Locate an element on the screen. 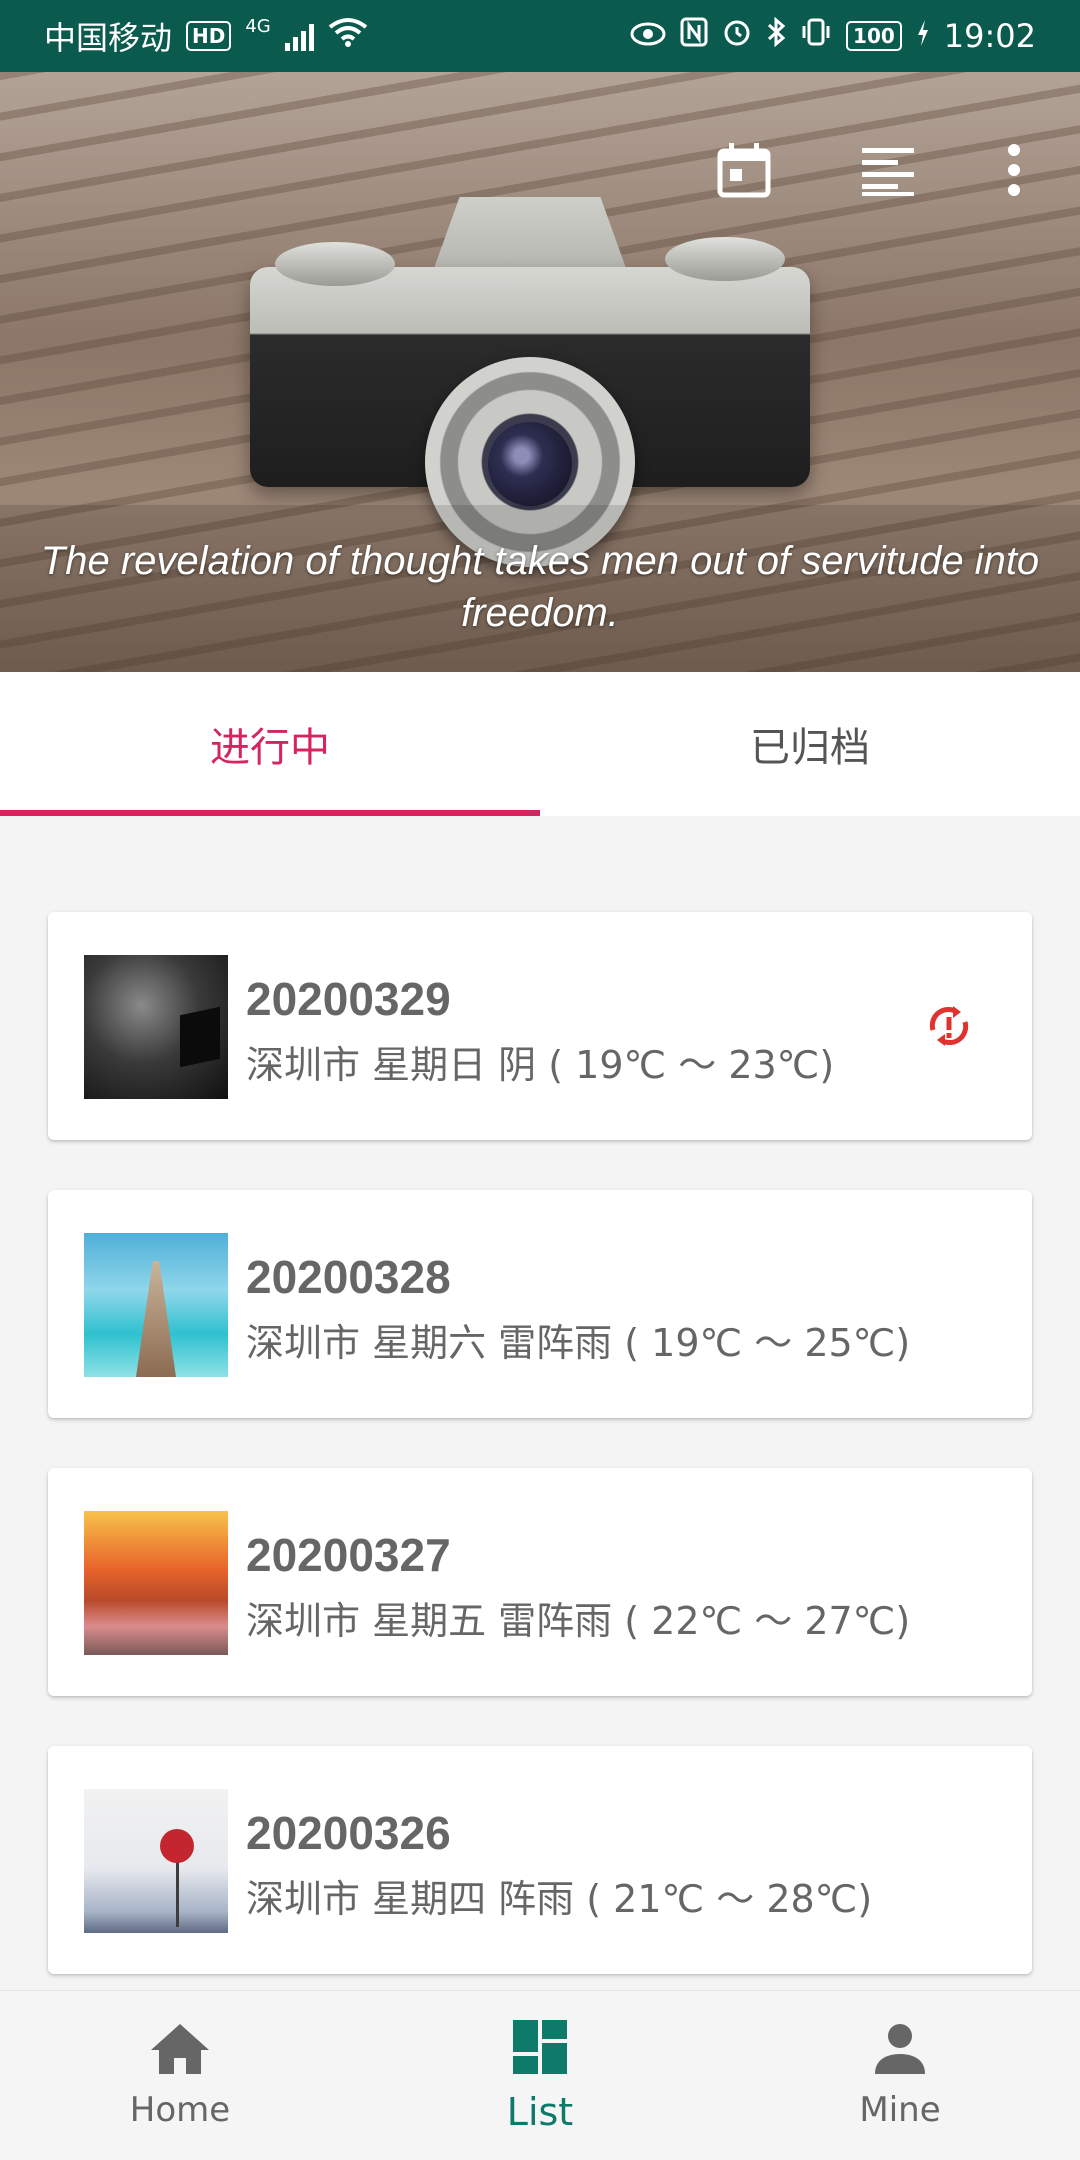 This screenshot has height=2160, width=1080. nfc-icon is located at coordinates (694, 36).